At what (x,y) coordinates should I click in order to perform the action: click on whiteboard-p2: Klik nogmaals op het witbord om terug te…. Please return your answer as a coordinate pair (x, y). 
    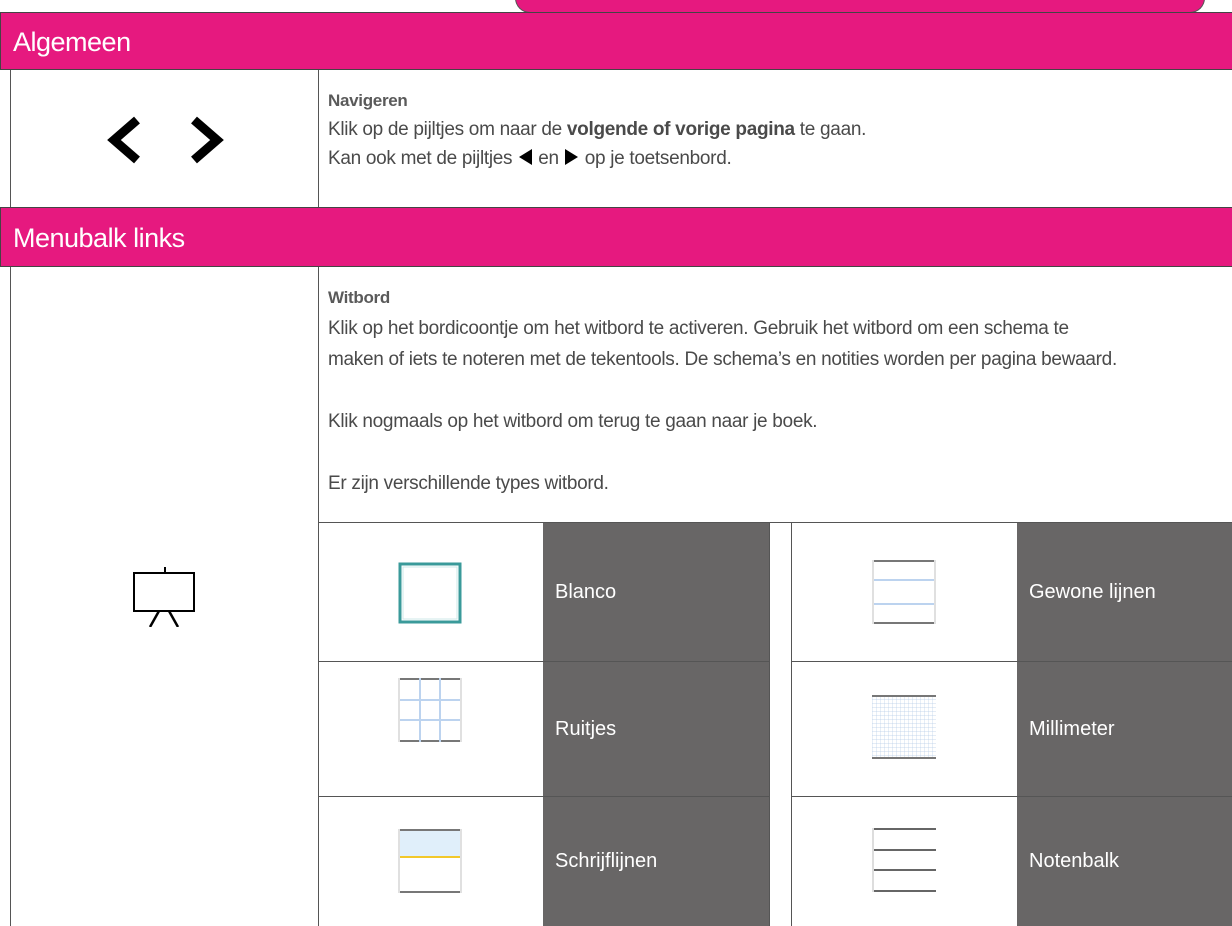
    Looking at the image, I should click on (573, 421).